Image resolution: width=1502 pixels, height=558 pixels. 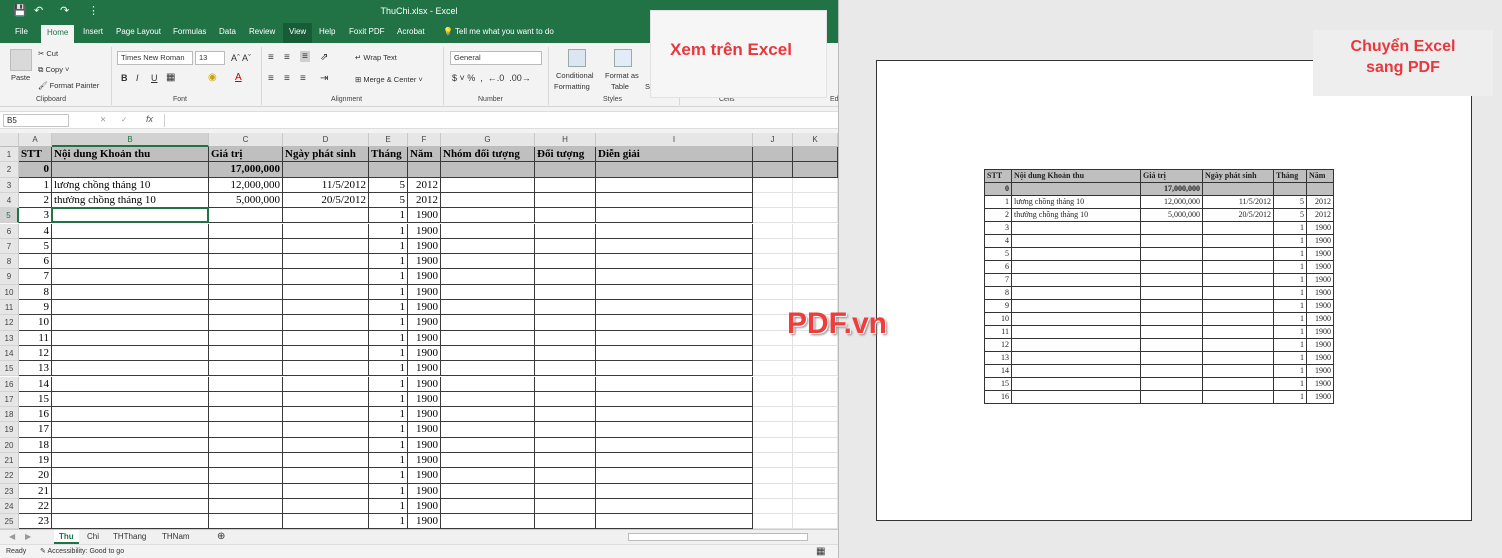 What do you see at coordinates (35, 338) in the screenshot?
I see `table-cell: 11` at bounding box center [35, 338].